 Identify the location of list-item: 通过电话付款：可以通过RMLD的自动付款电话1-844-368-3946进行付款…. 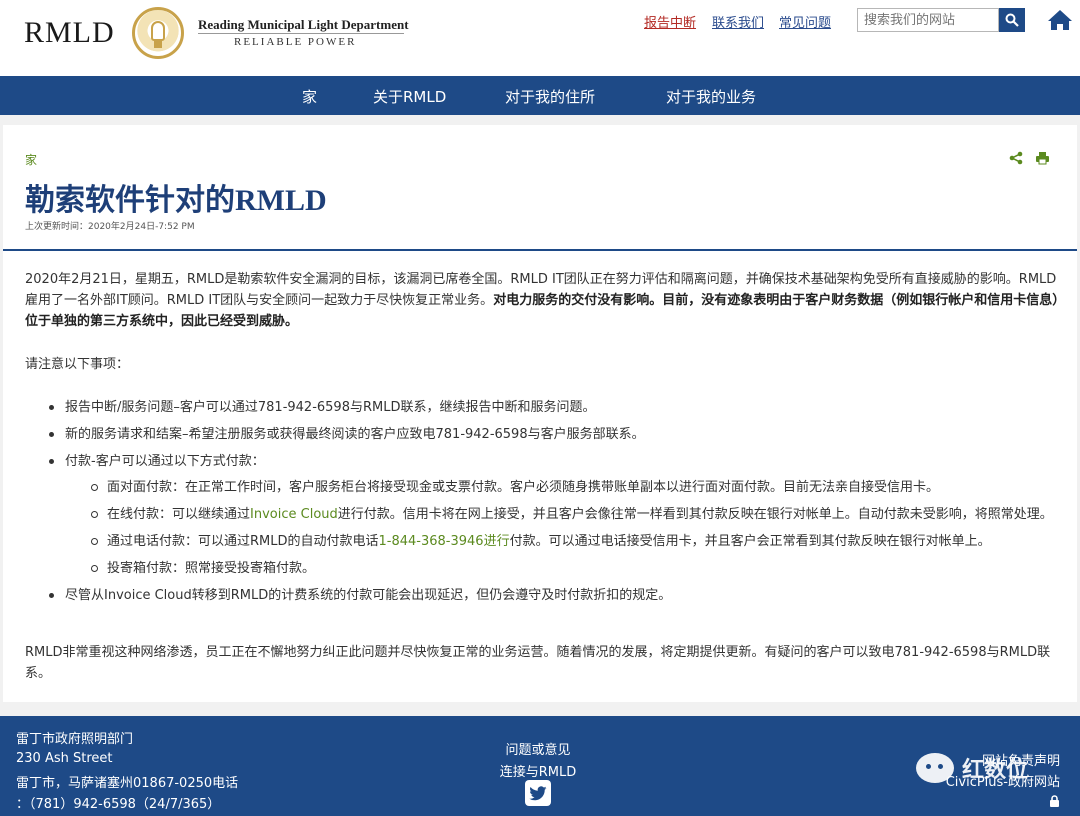
(573, 541).